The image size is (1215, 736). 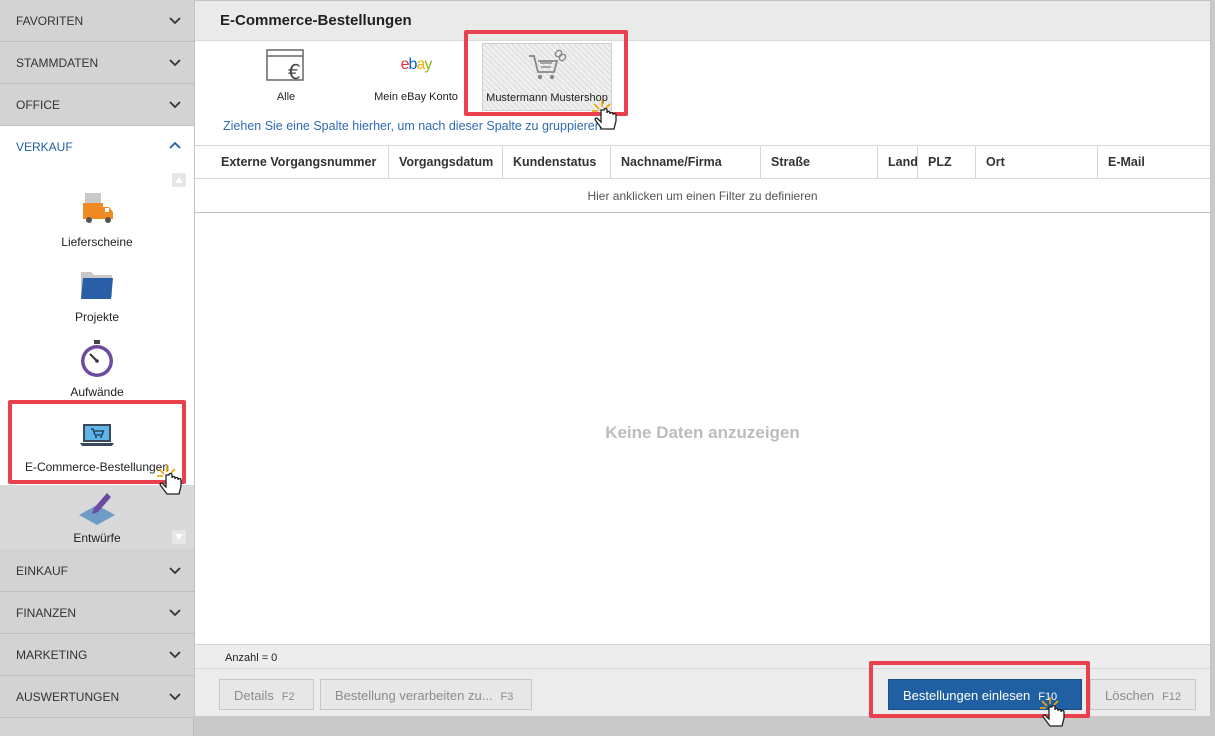 I want to click on details-button: Details F2, so click(x=266, y=694).